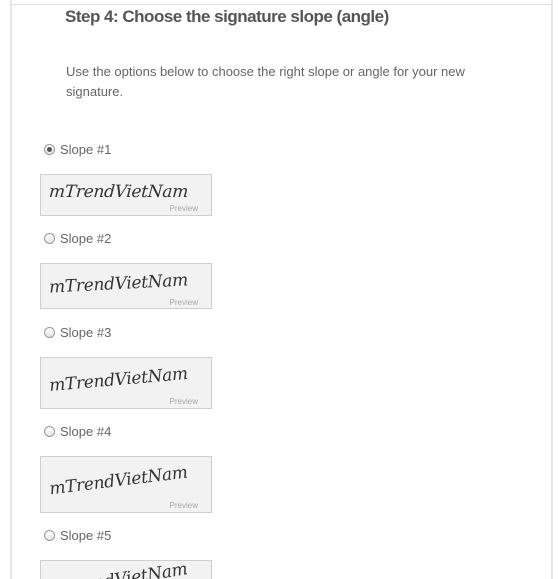 The image size is (558, 579). What do you see at coordinates (183, 401) in the screenshot?
I see `slope-3-preview-label: Preview` at bounding box center [183, 401].